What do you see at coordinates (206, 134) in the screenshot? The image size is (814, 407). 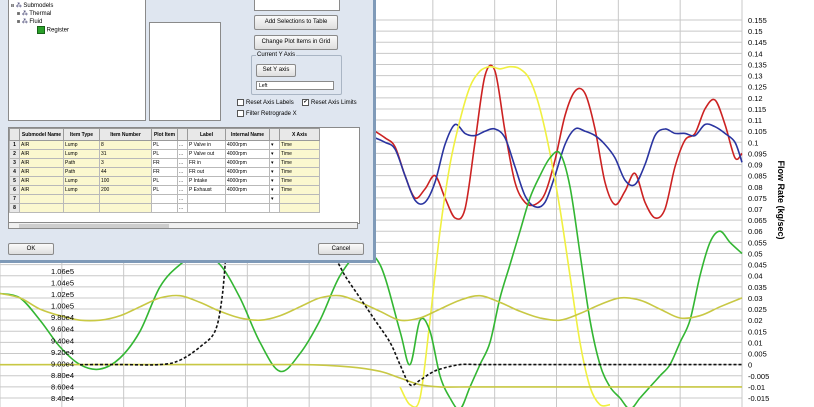 I see `column-header: Label` at bounding box center [206, 134].